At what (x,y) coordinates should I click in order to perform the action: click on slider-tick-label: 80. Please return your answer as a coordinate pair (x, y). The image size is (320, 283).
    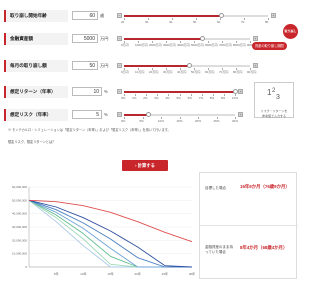
    Looking at the image, I should click on (267, 22).